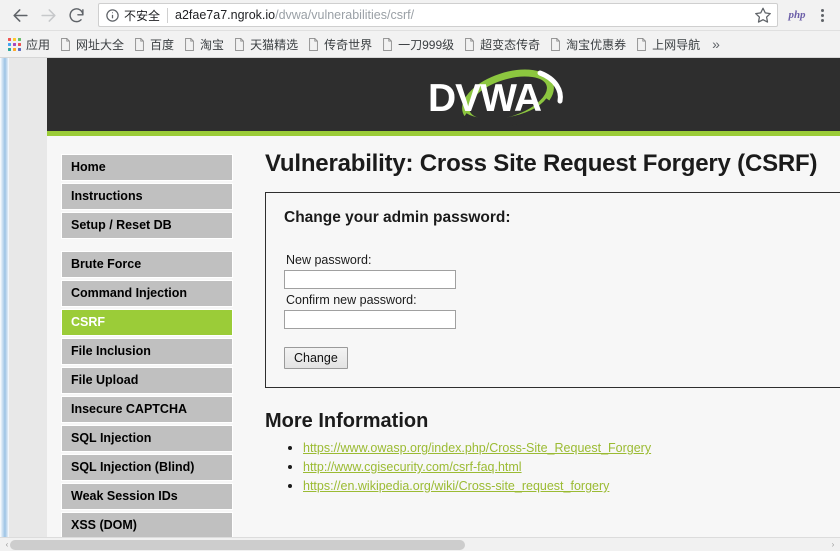  Describe the element at coordinates (14, 44) in the screenshot. I see `apps-grid-icon` at that location.